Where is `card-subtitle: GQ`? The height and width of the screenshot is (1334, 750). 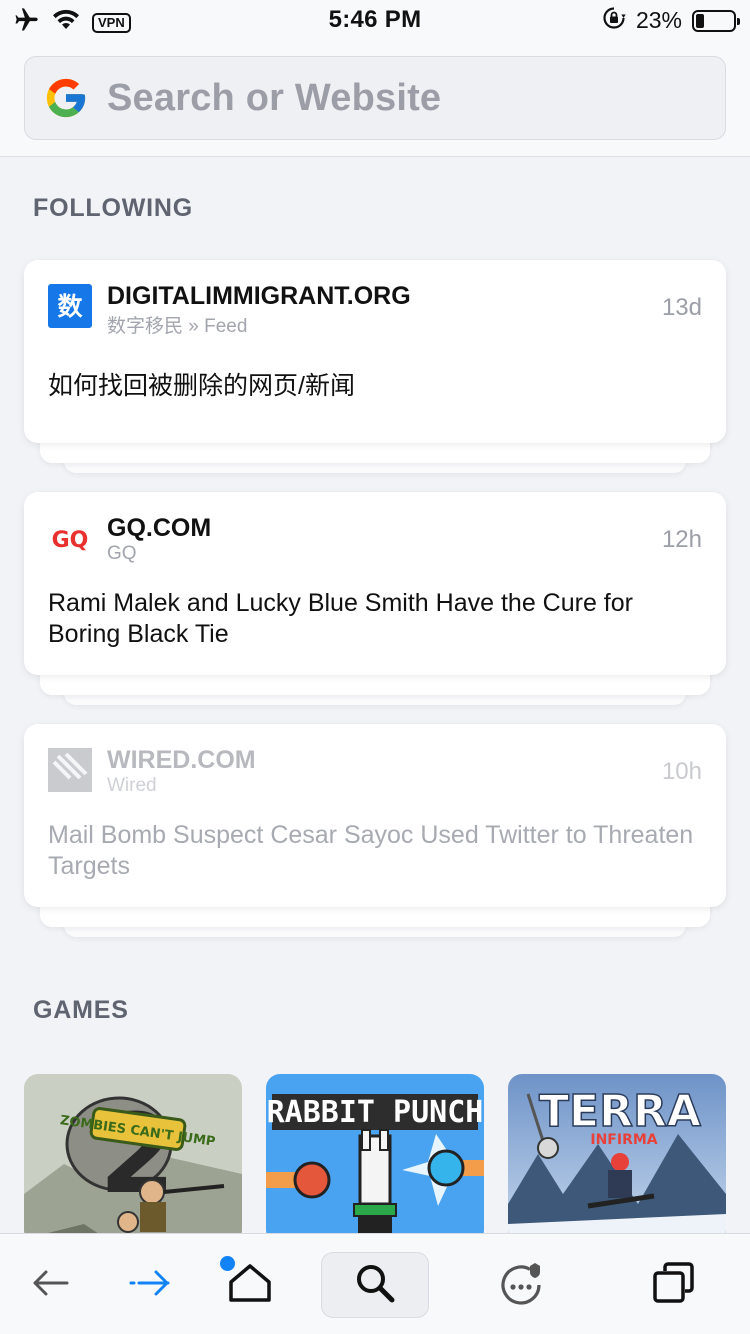 card-subtitle: GQ is located at coordinates (122, 553).